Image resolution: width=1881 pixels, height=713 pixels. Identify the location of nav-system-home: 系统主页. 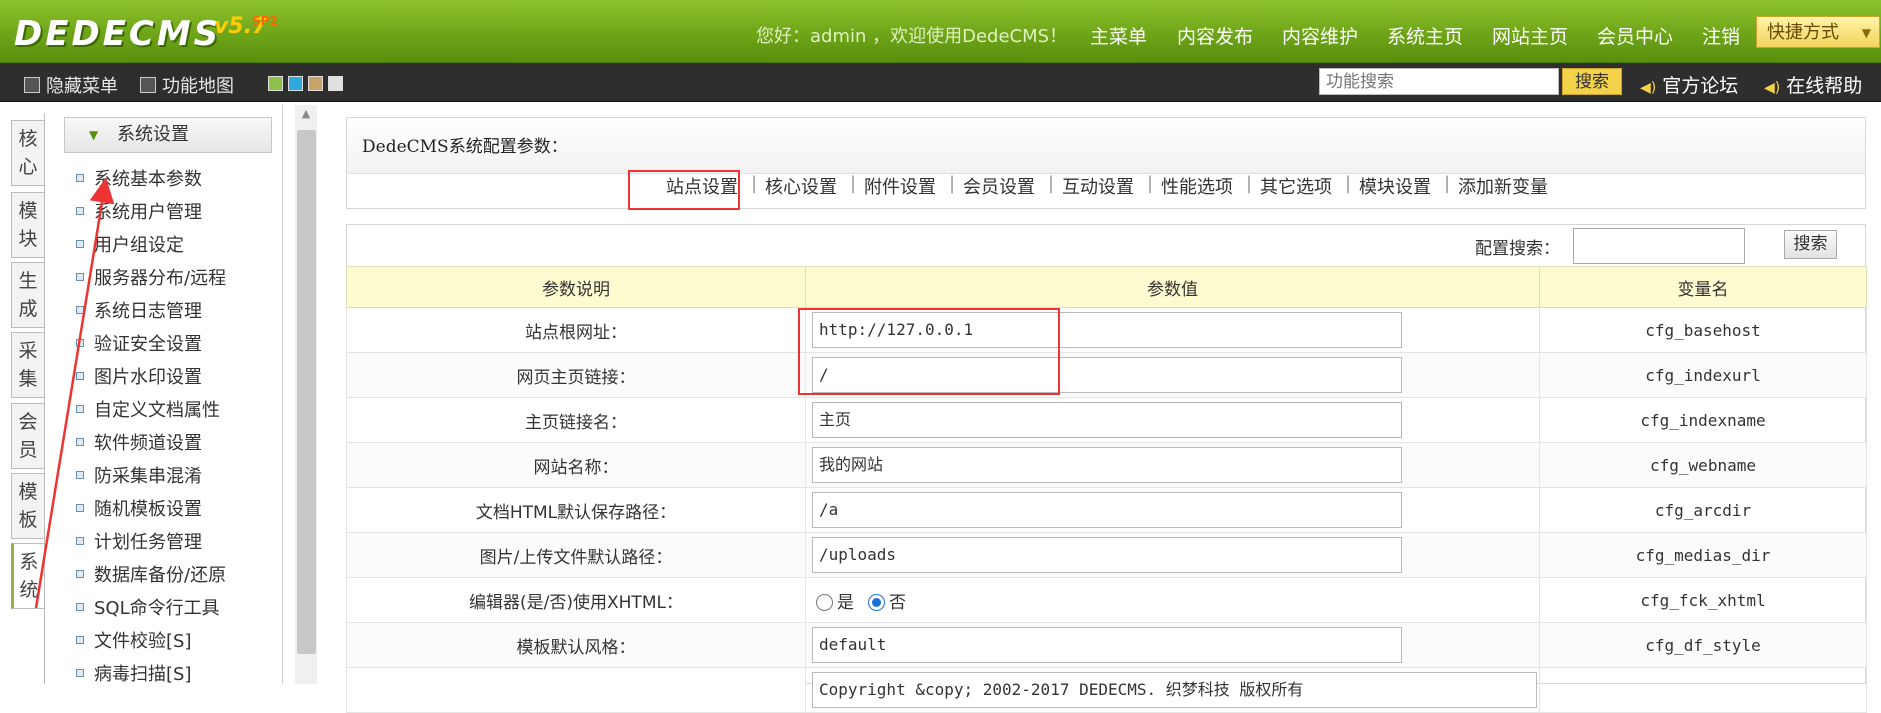
(1425, 35).